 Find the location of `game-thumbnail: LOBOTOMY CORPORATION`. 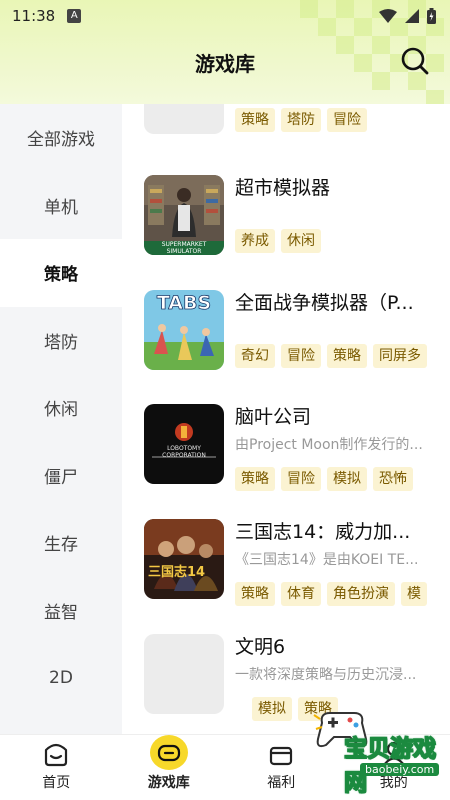

game-thumbnail: LOBOTOMY CORPORATION is located at coordinates (184, 444).